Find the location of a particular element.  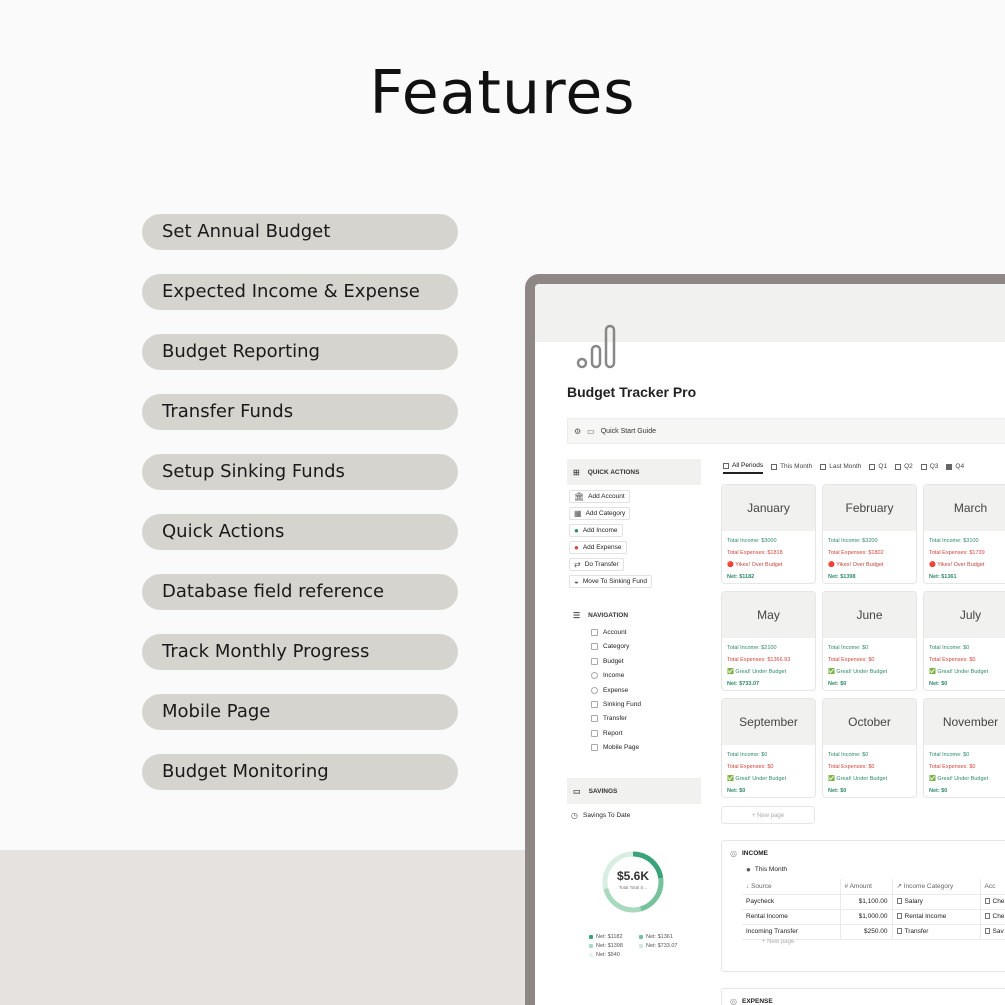

new-page-button: + New page is located at coordinates (768, 815).